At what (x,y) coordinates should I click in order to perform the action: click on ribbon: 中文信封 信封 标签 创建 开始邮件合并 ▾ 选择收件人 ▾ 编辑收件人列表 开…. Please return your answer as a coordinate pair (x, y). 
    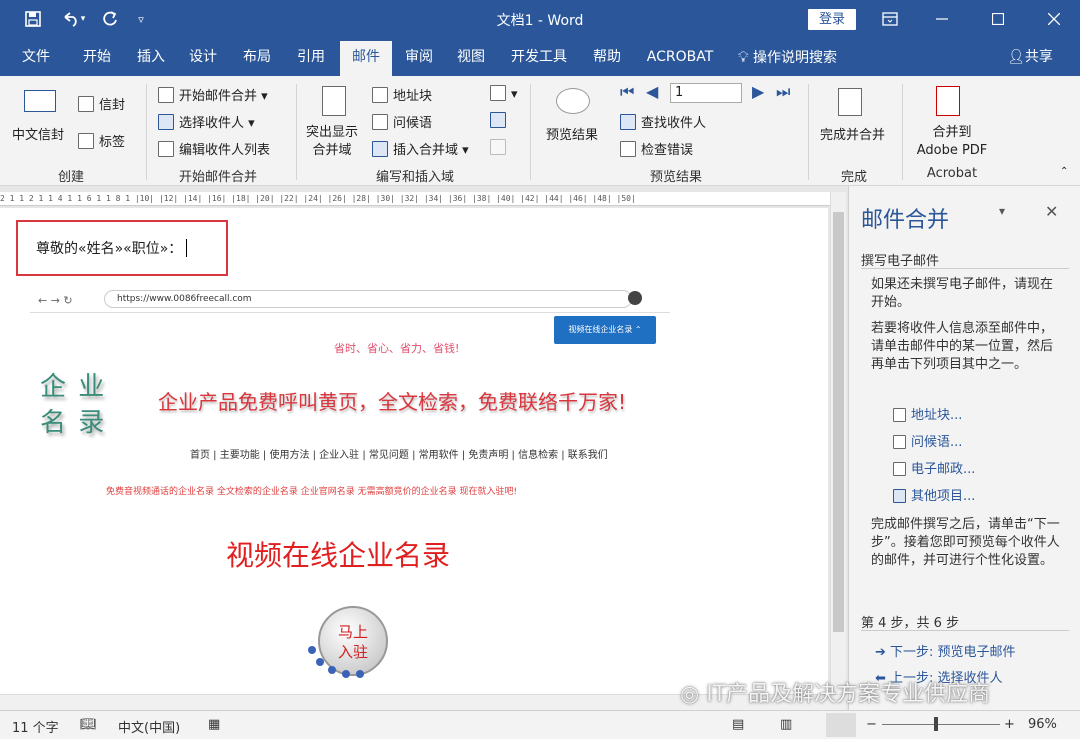
    Looking at the image, I should click on (540, 131).